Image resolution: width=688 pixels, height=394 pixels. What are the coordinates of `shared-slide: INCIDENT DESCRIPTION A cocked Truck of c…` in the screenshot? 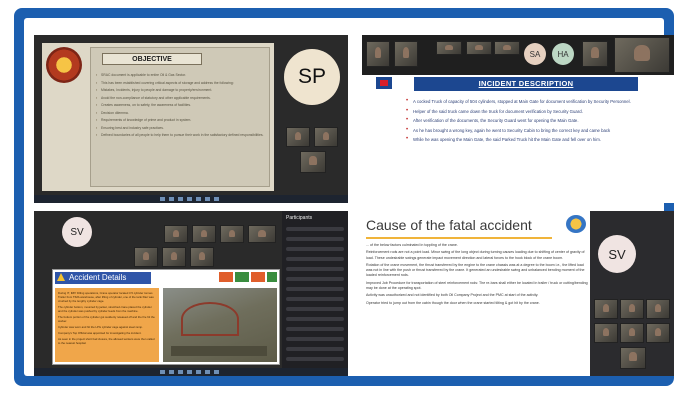 It's located at (518, 139).